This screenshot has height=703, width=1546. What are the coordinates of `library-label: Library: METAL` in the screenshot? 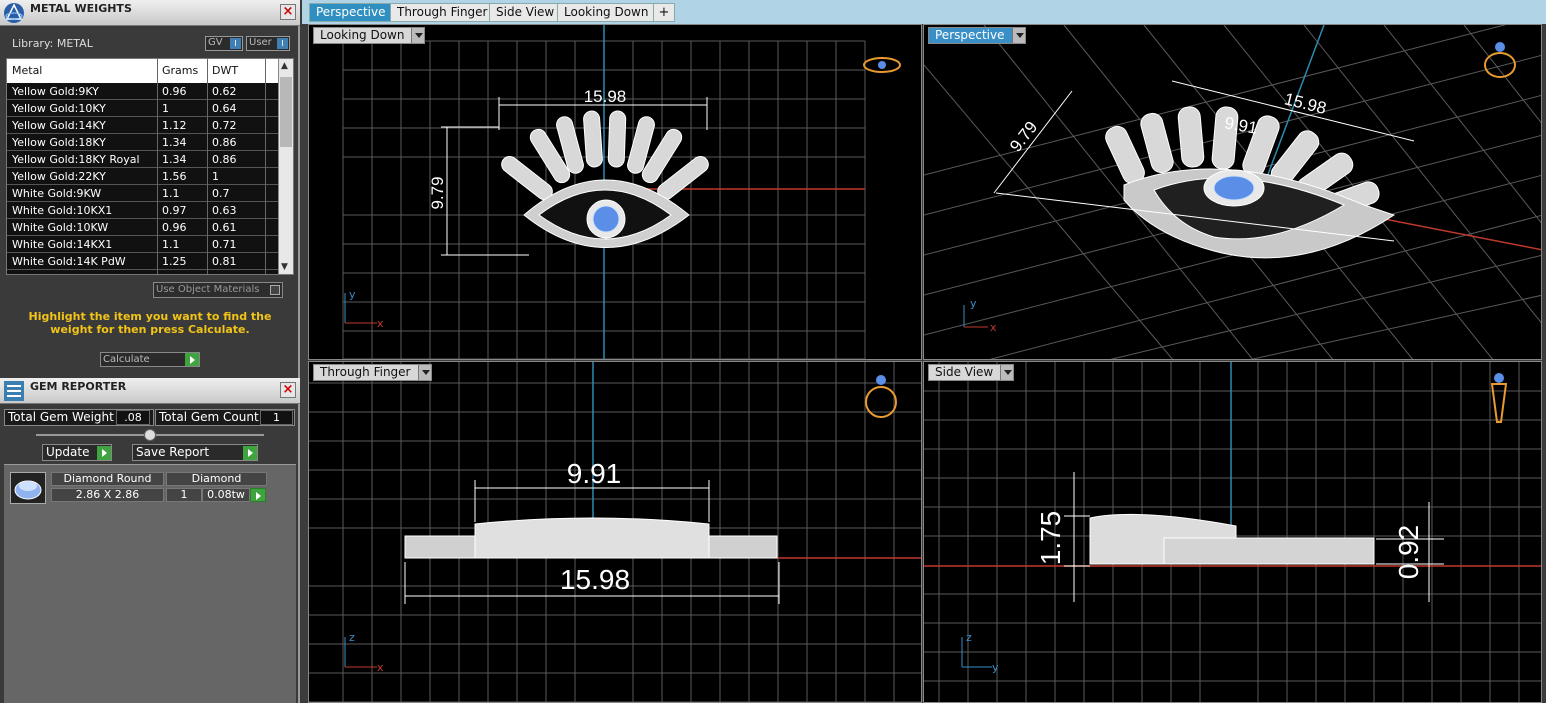 It's located at (52, 43).